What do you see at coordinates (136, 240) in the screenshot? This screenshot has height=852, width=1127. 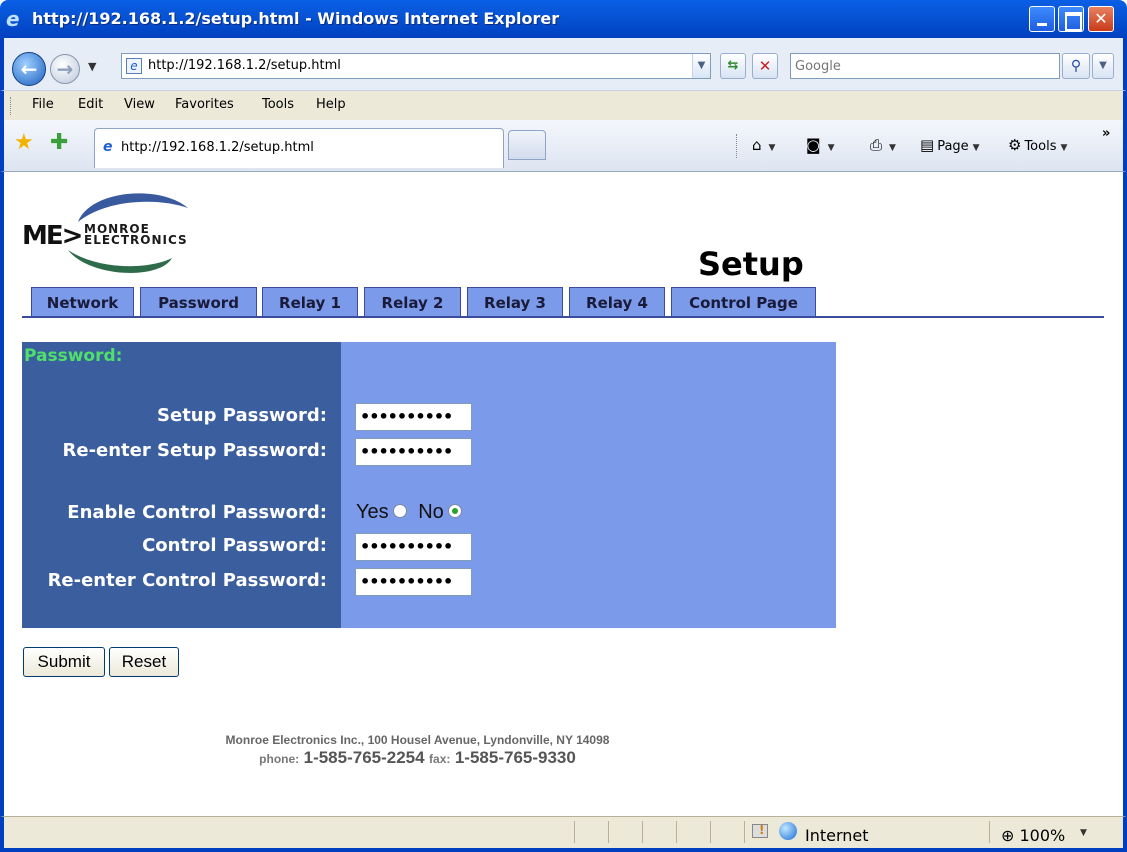 I see `logo-line2: ELECTRONICS` at bounding box center [136, 240].